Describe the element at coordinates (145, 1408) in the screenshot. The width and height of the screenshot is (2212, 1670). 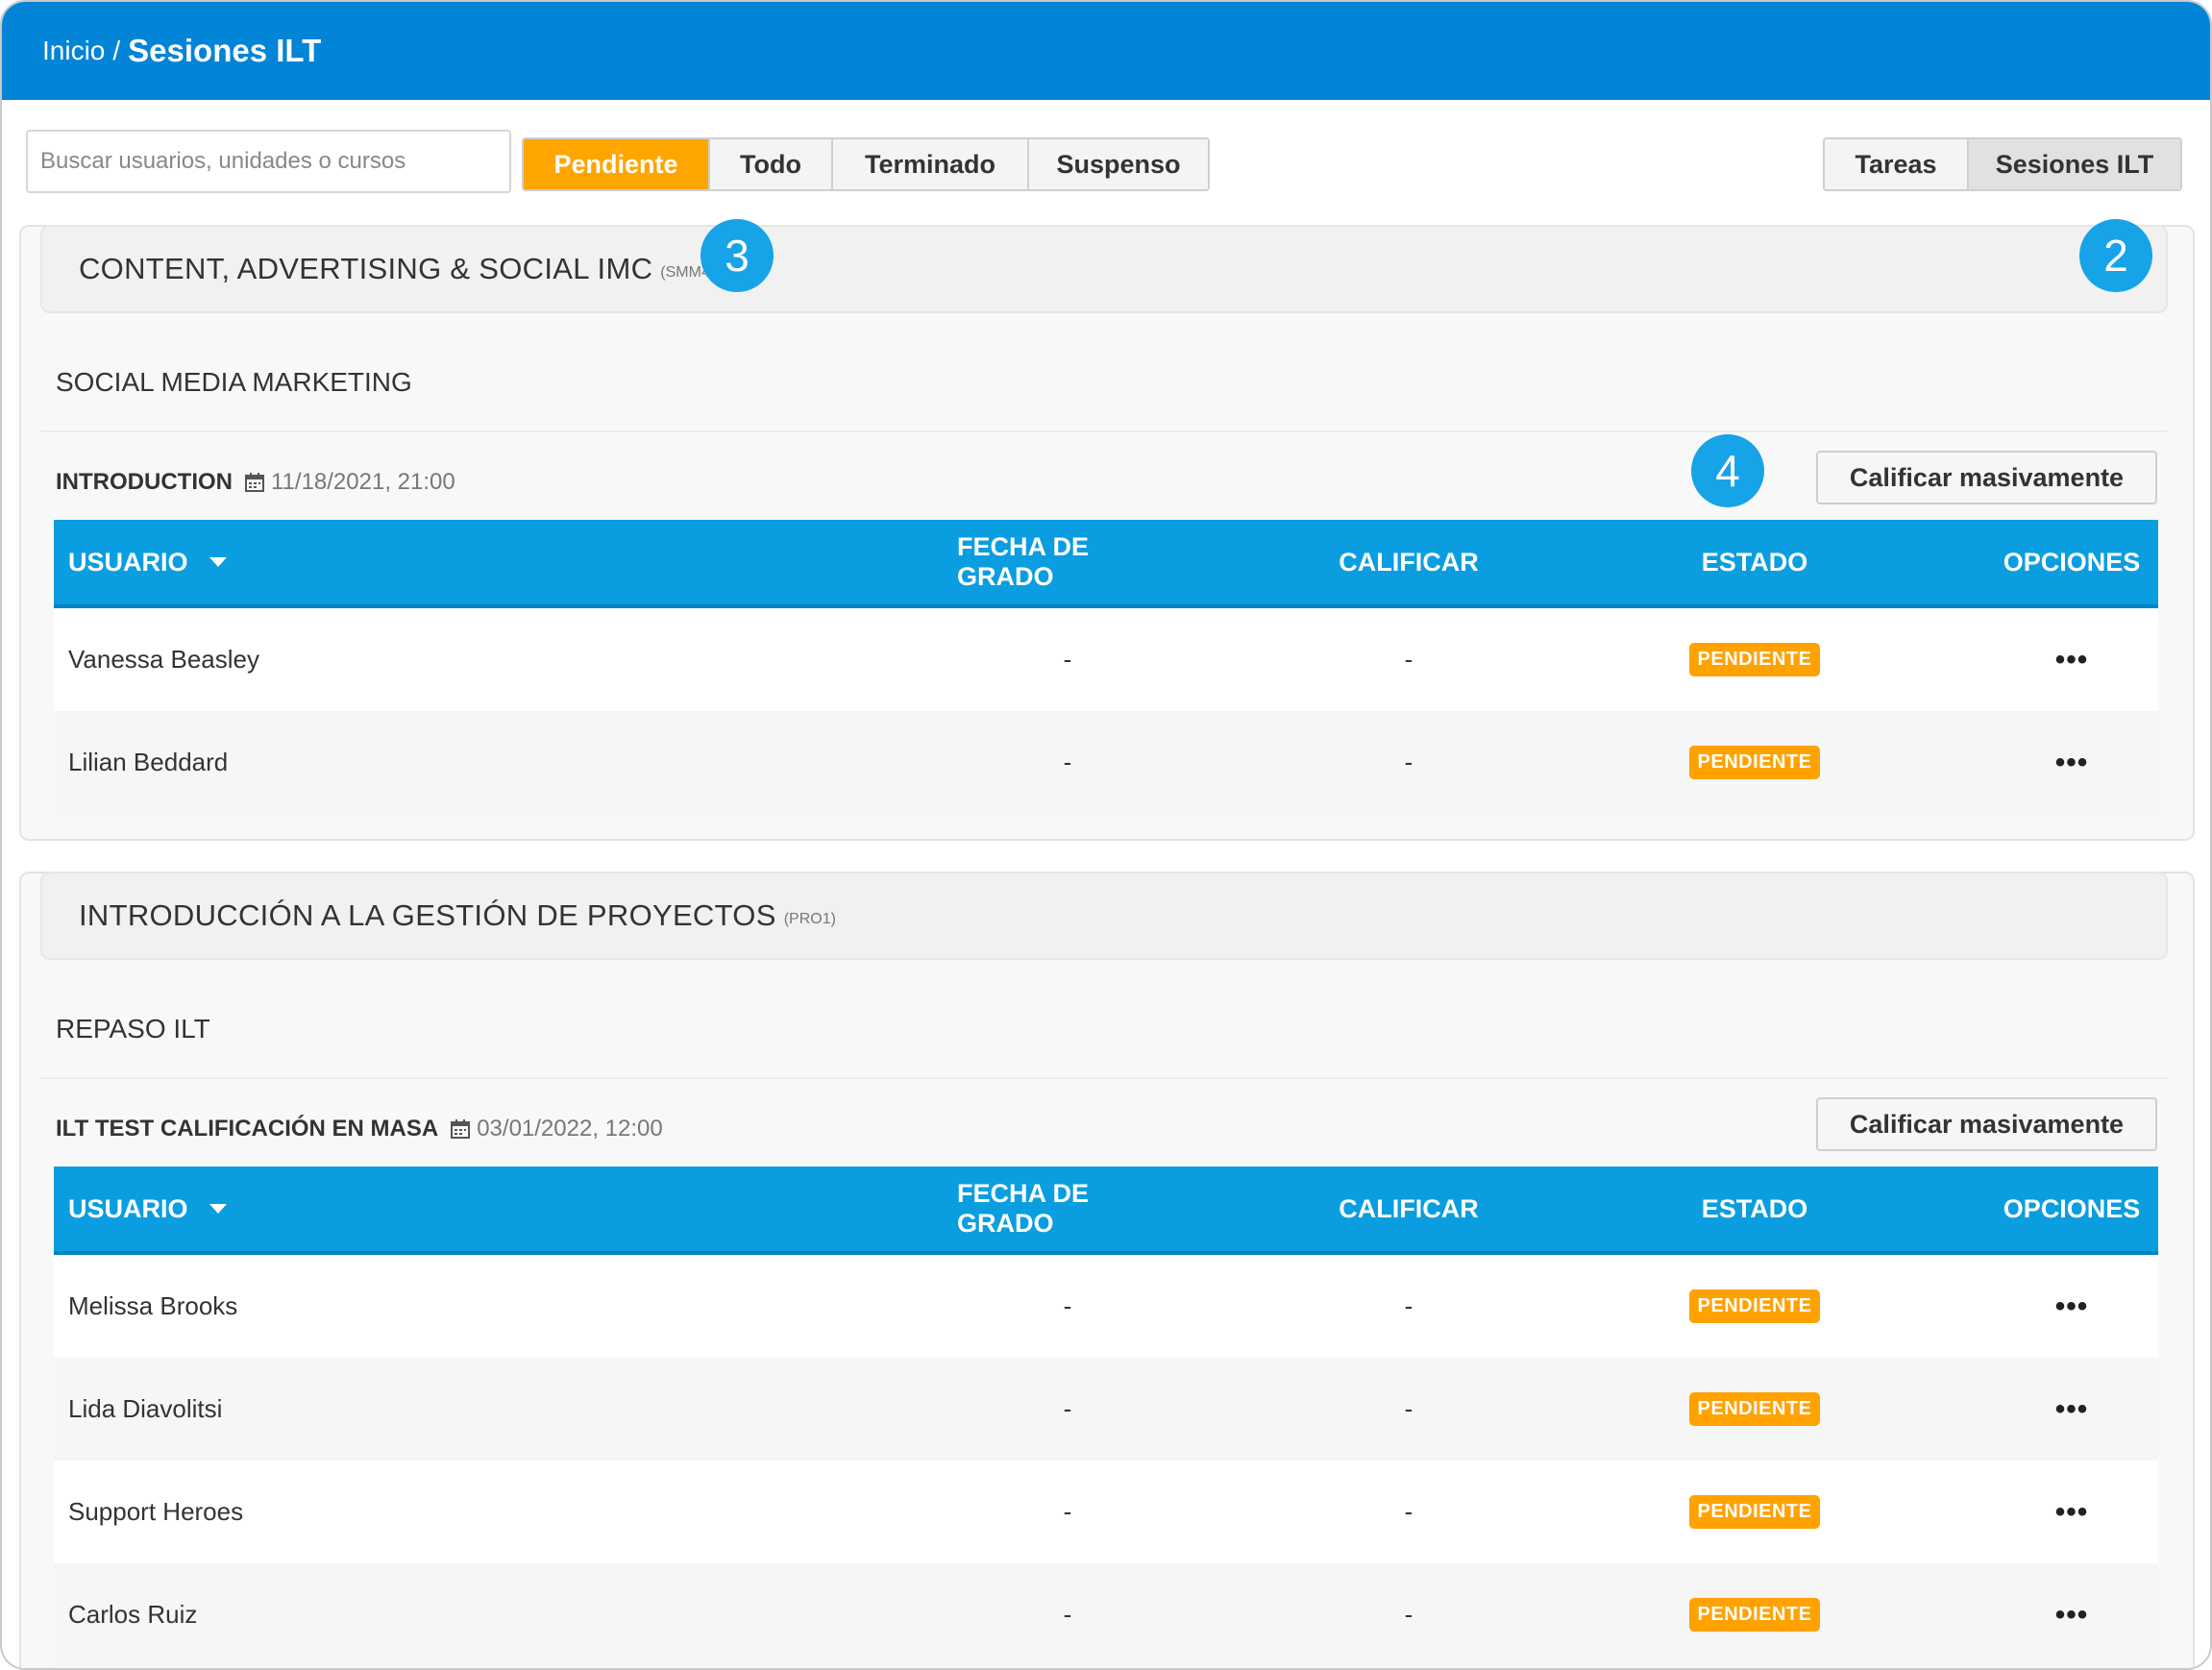
I see `user-name: Lida Diavolitsi` at that location.